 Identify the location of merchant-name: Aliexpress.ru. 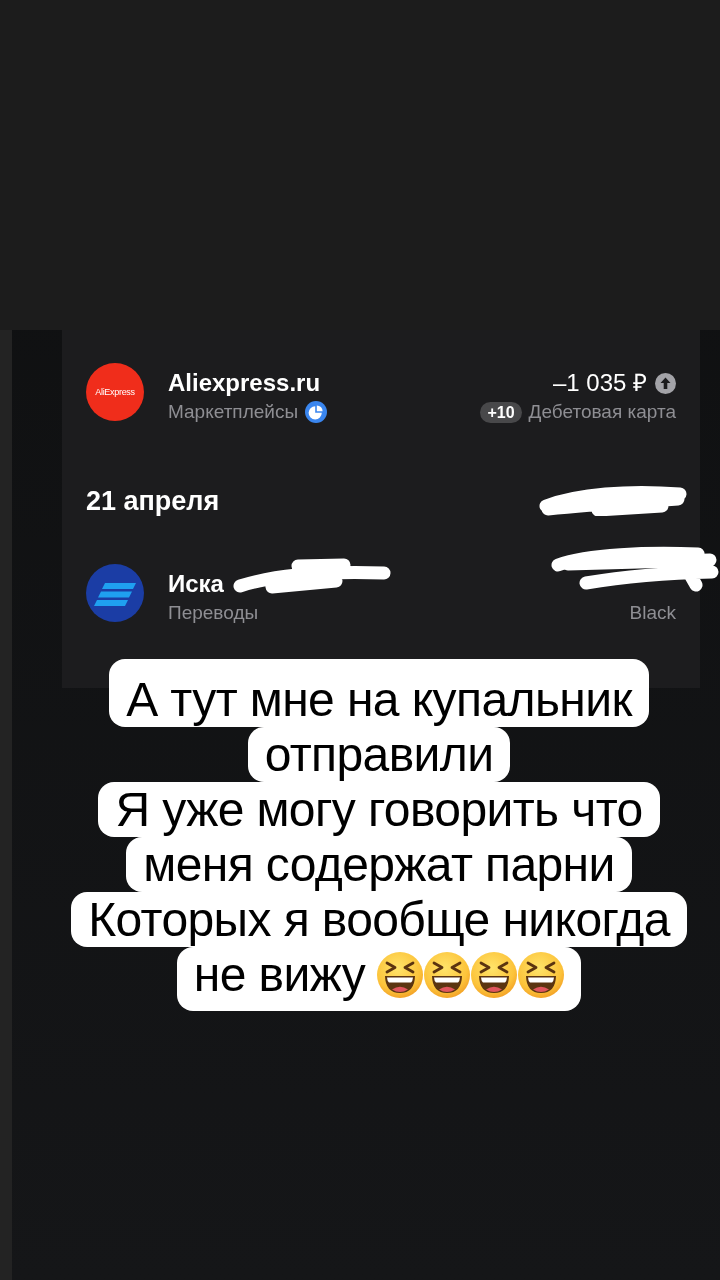
(244, 383).